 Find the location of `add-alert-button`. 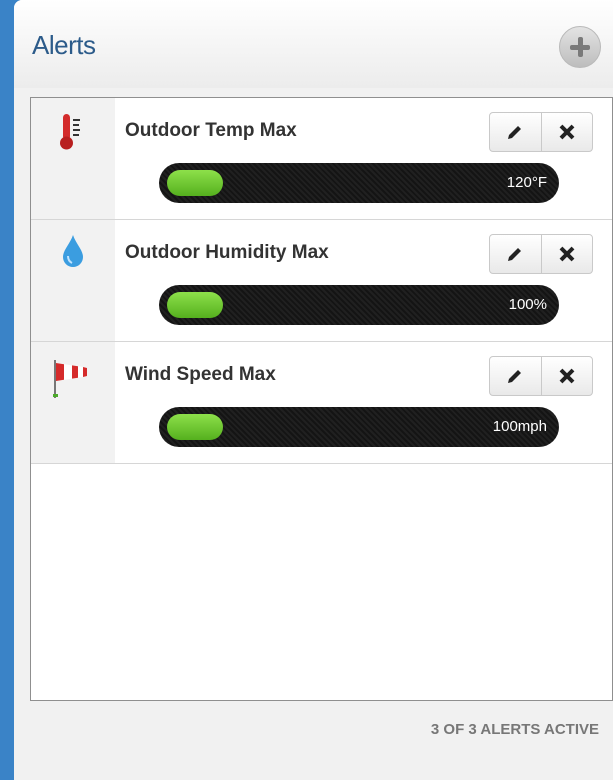

add-alert-button is located at coordinates (580, 47).